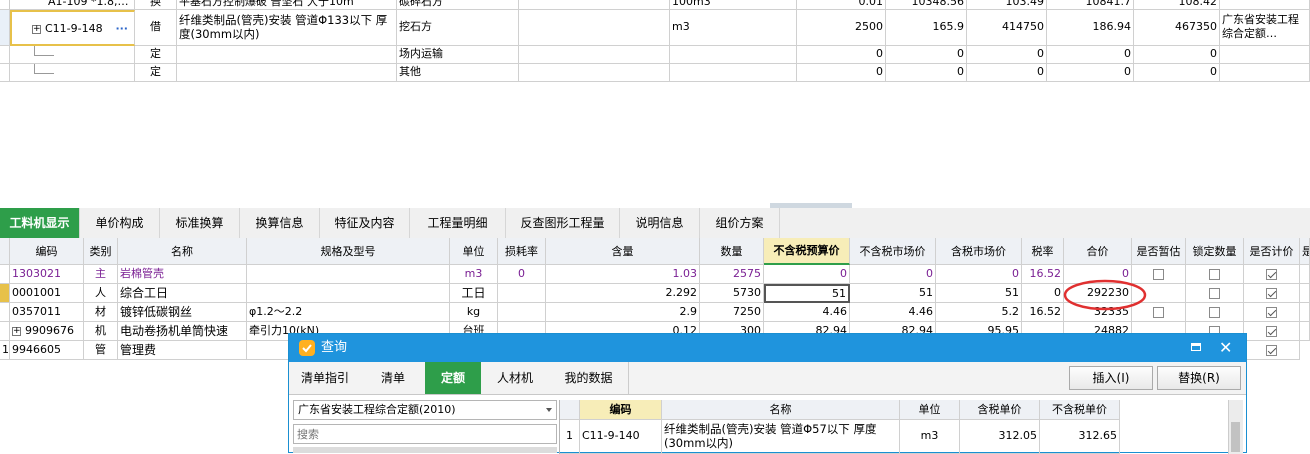 The width and height of the screenshot is (1310, 454). What do you see at coordinates (121, 28) in the screenshot?
I see `more-icon: ···` at bounding box center [121, 28].